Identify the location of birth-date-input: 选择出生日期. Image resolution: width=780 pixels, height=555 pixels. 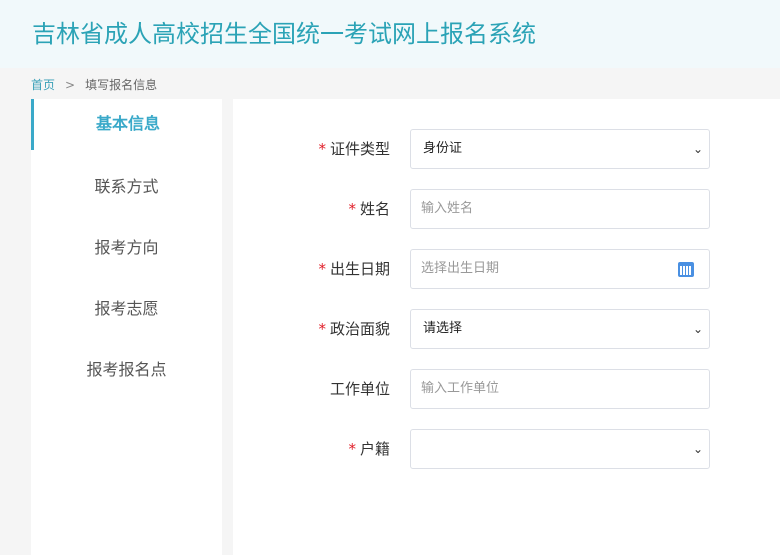
(560, 269).